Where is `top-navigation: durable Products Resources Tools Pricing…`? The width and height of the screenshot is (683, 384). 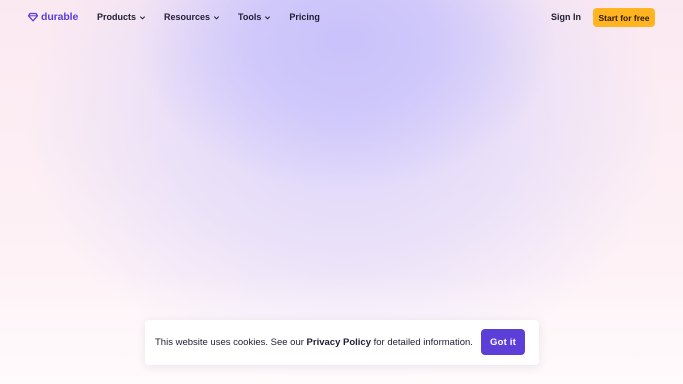
top-navigation: durable Products Resources Tools Pricing… is located at coordinates (341, 18).